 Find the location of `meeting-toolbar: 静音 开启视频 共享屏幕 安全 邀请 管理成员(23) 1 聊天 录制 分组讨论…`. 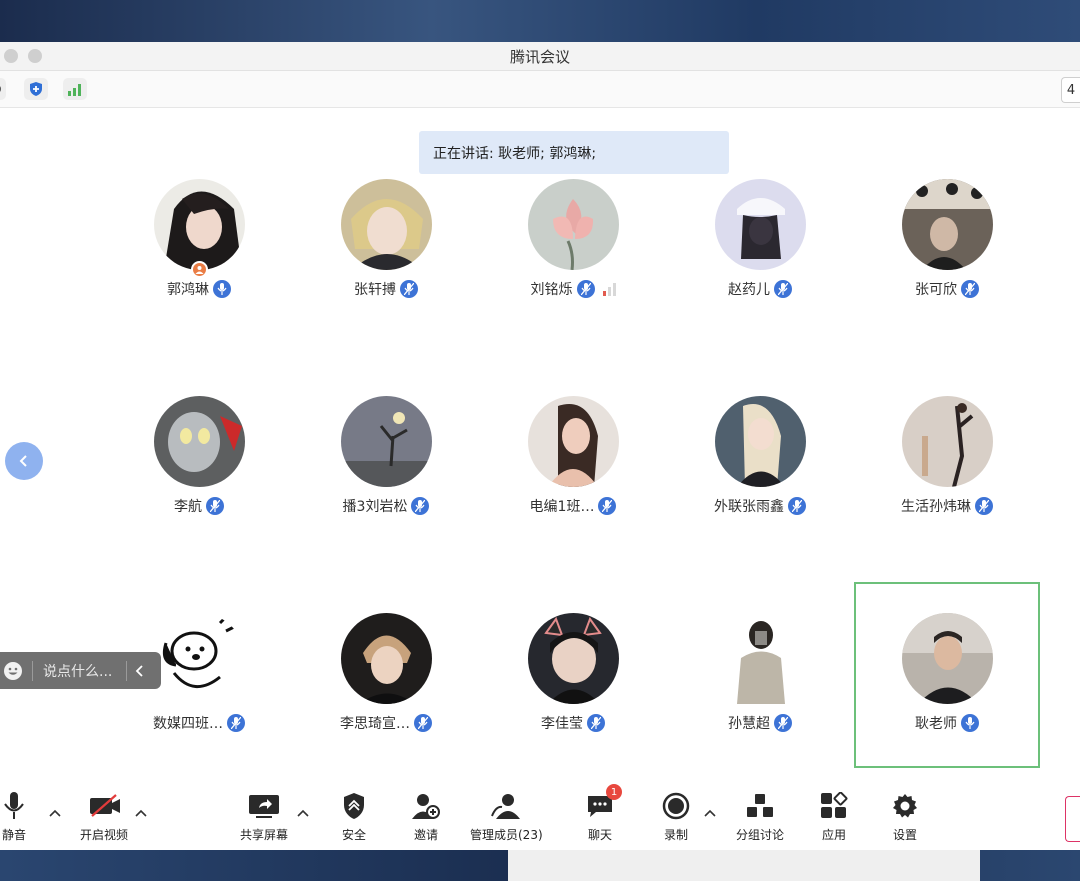

meeting-toolbar: 静音 开启视频 共享屏幕 安全 邀请 管理成员(23) 1 聊天 录制 分组讨论… is located at coordinates (540, 817).